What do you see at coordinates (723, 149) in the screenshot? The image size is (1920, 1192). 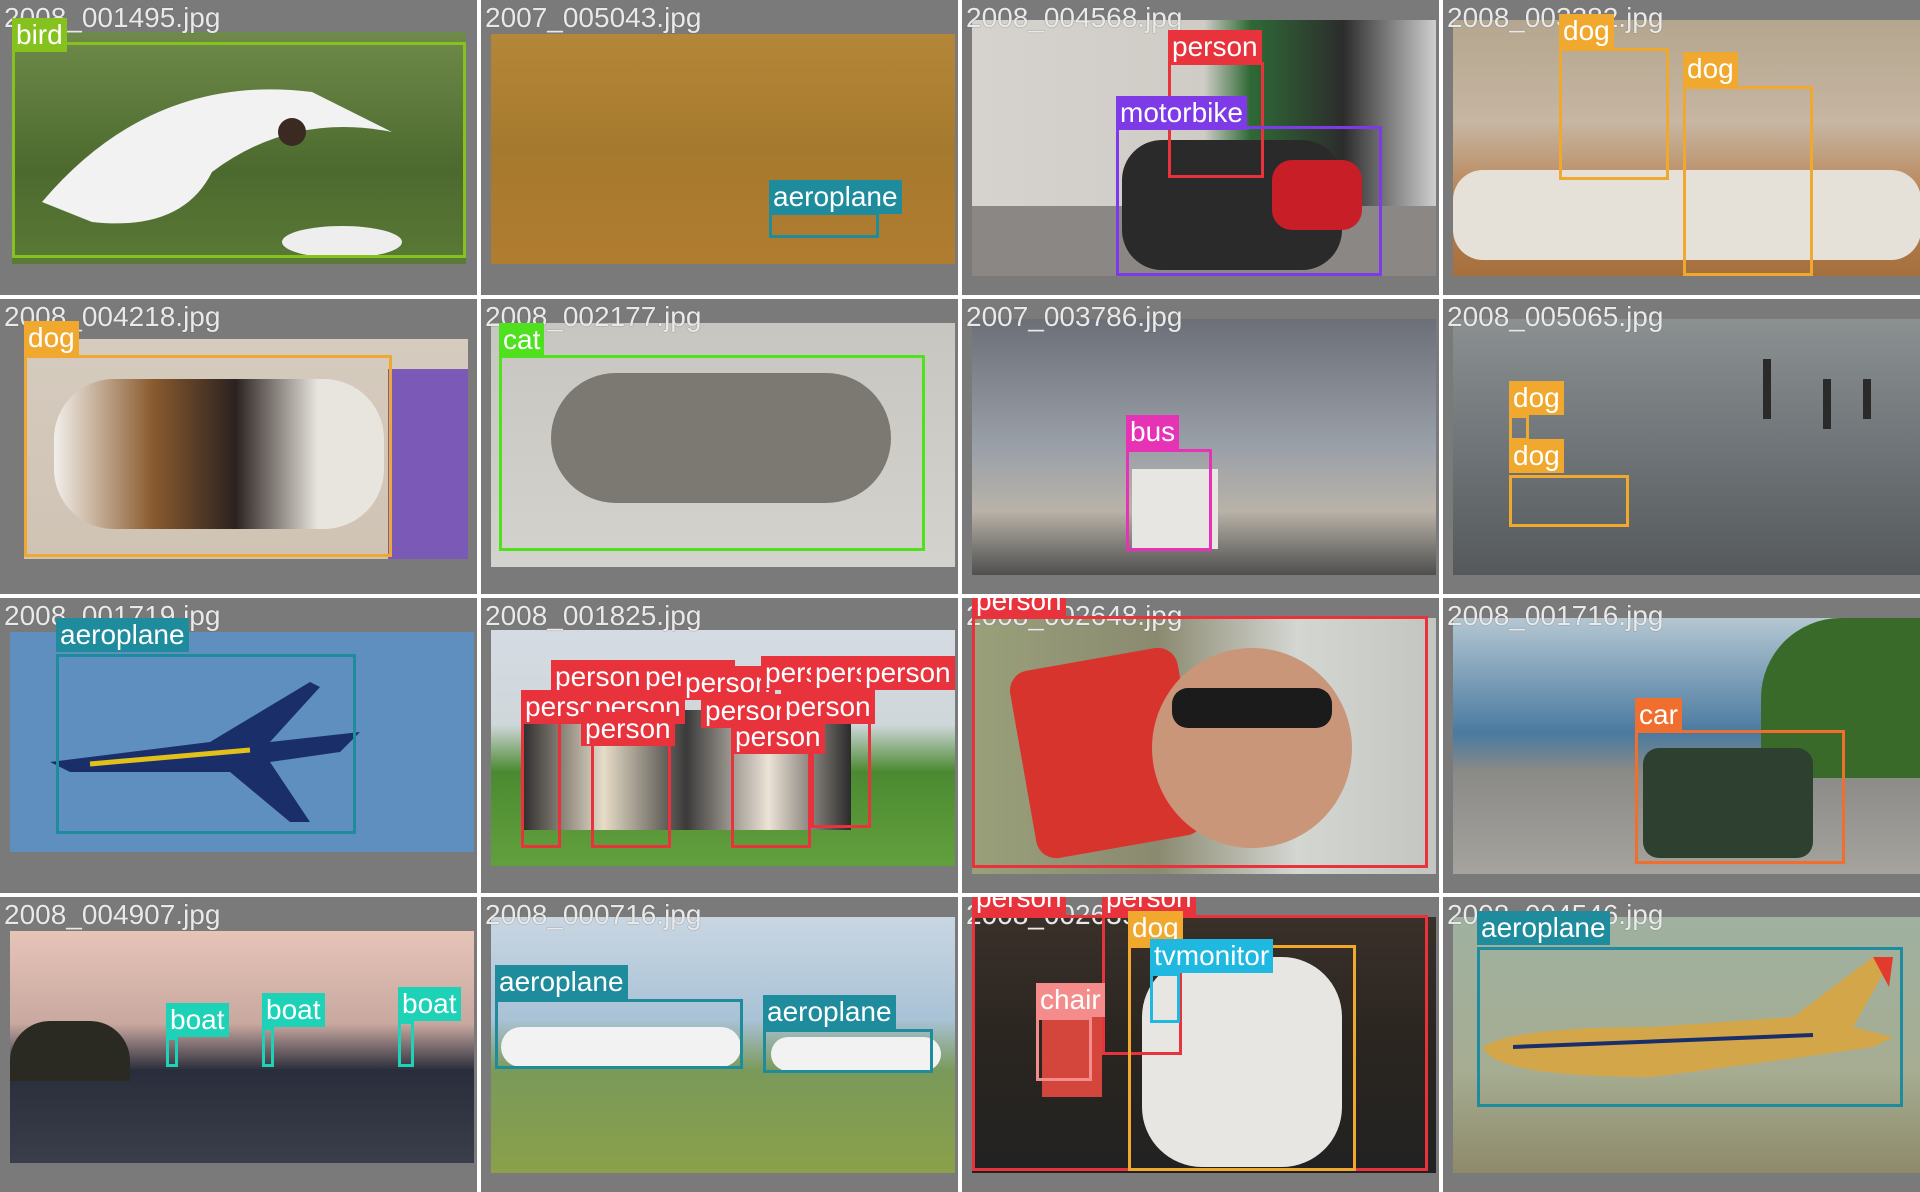 I see `photo` at bounding box center [723, 149].